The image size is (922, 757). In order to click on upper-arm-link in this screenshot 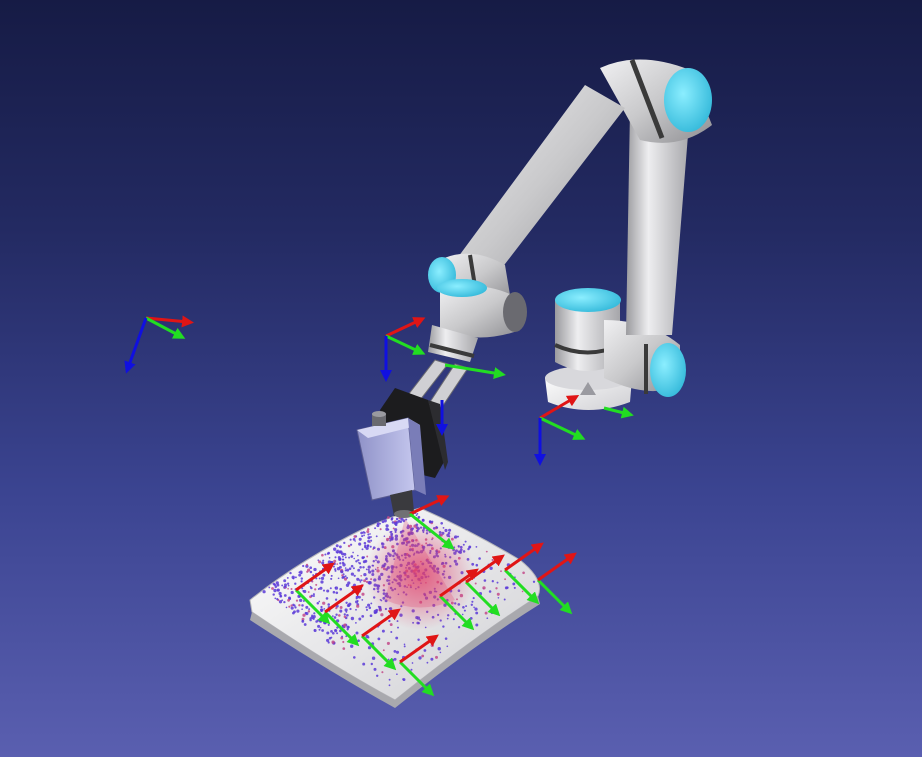, I will do `click(658, 222)`.